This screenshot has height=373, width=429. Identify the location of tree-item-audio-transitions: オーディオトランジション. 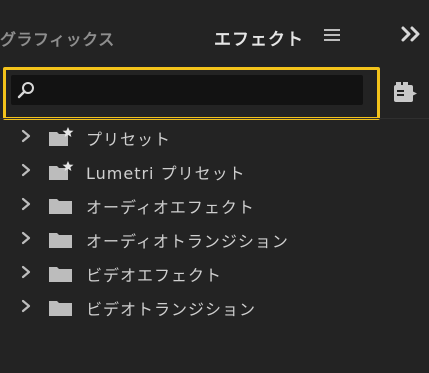
(219, 238).